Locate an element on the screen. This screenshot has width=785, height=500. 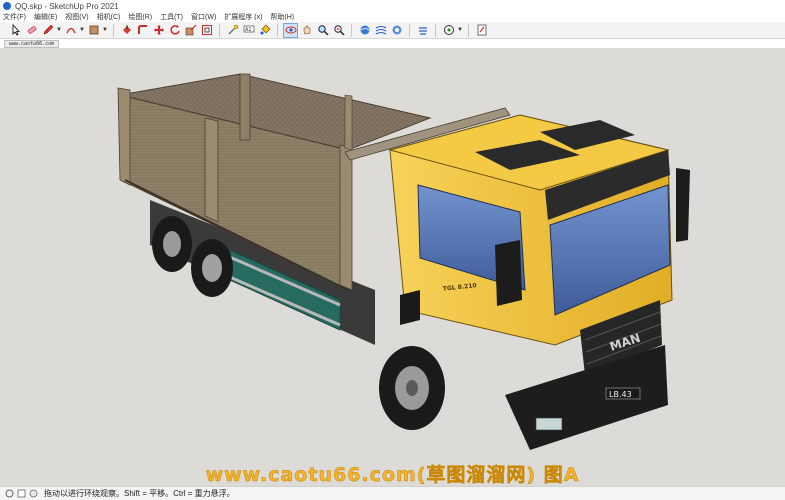
scene-tab-bar: www.caotu66.com is located at coordinates (392, 43).